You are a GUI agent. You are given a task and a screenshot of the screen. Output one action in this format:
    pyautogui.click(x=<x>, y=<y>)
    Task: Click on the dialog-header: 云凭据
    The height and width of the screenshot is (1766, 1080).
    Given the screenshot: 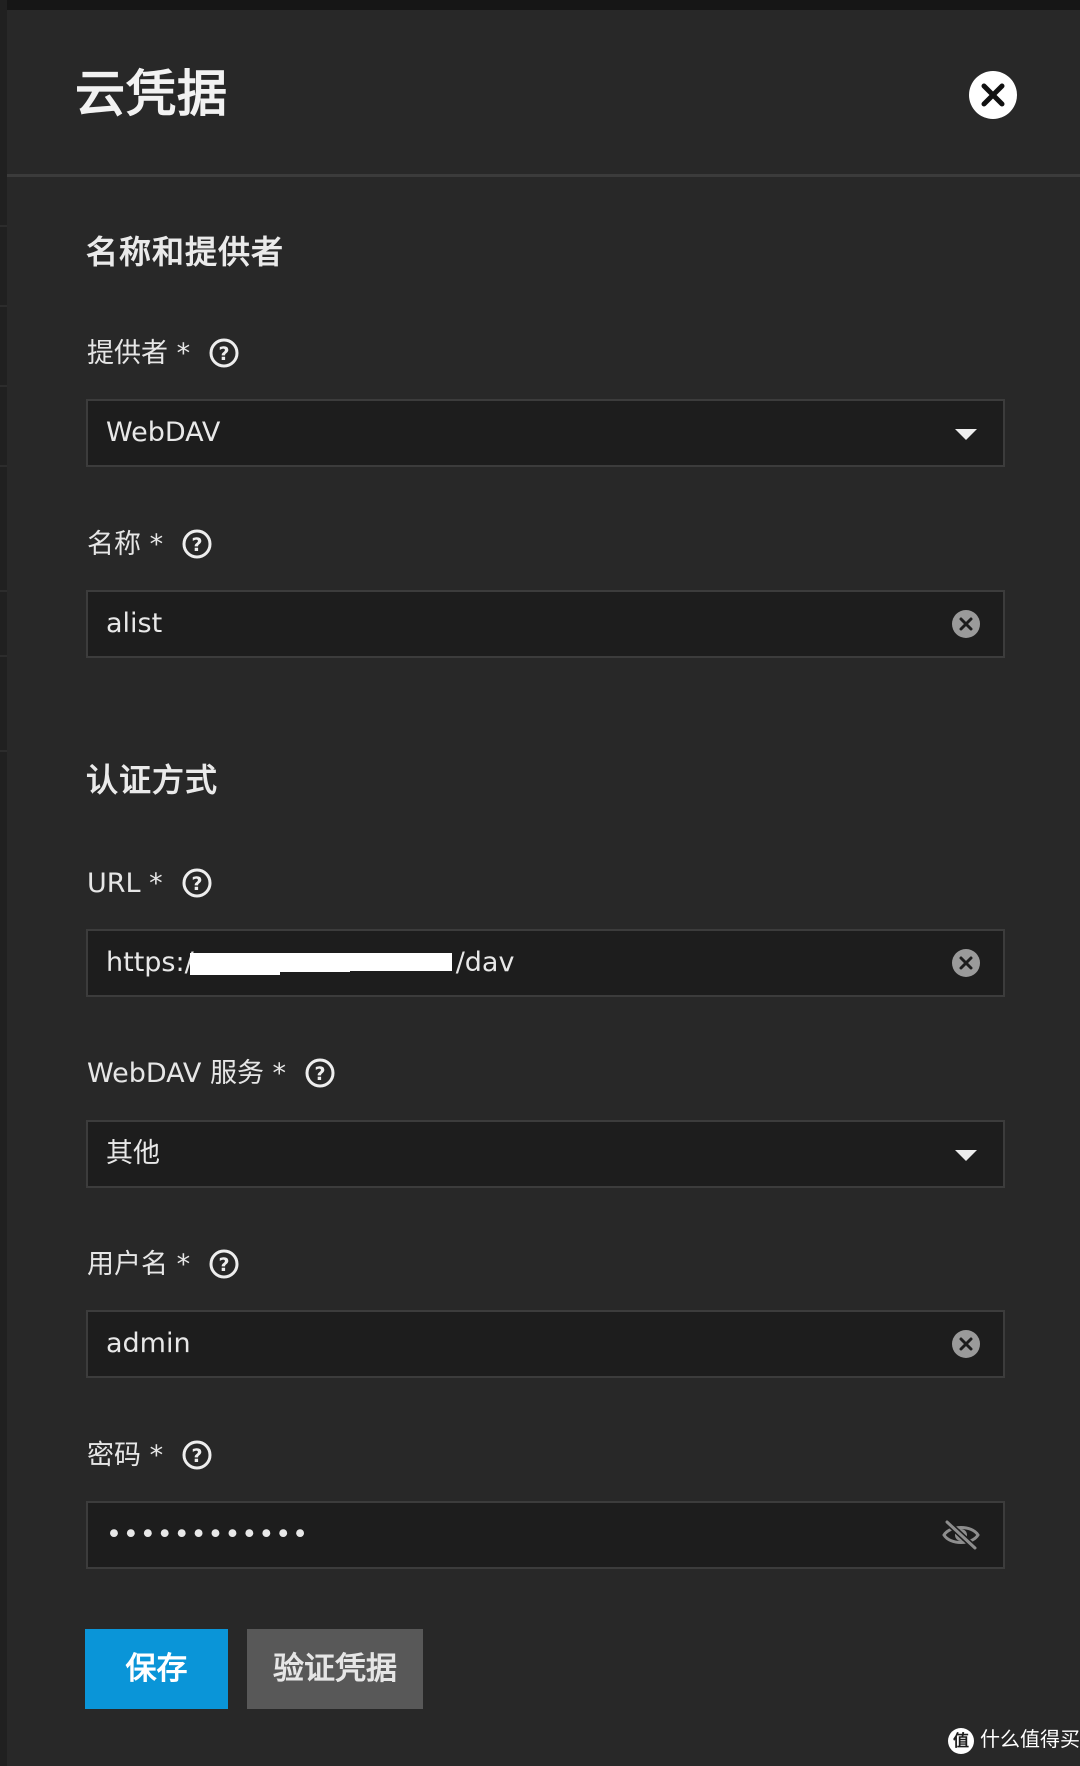 What is the action you would take?
    pyautogui.click(x=543, y=93)
    